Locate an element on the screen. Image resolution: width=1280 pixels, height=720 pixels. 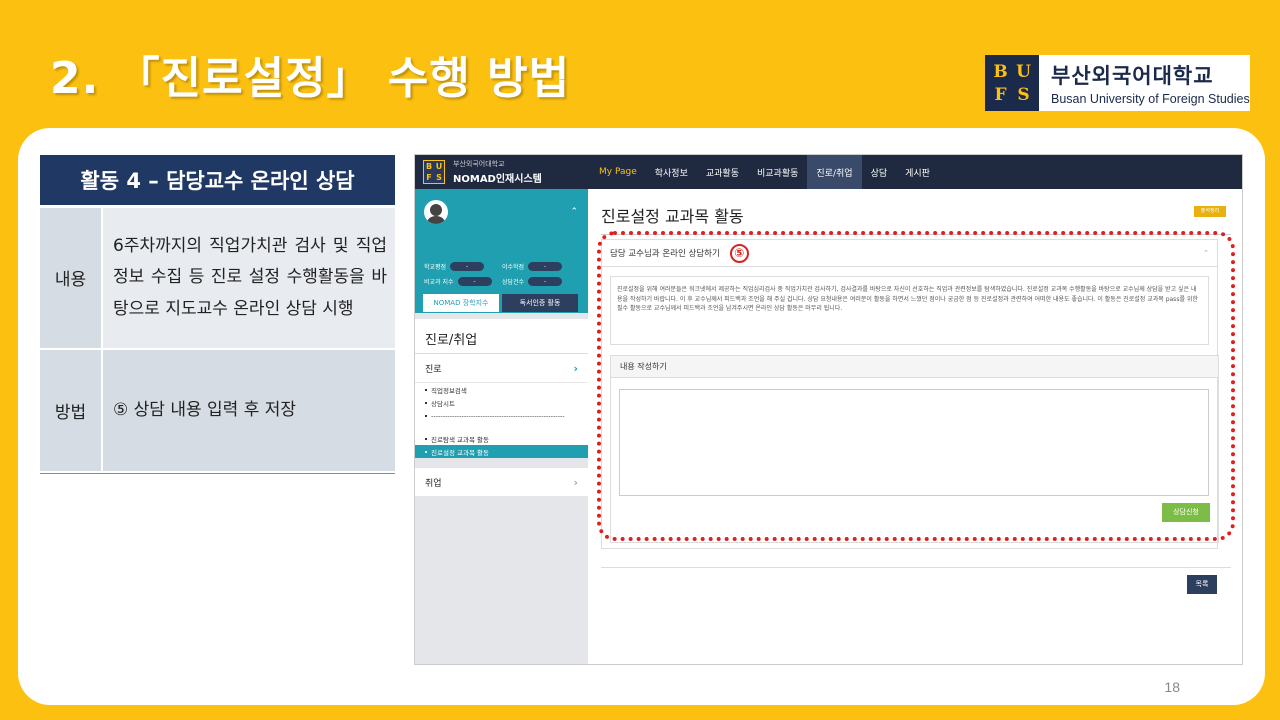
table-row: 방법 ⑤ 상담 내용 입력 후 저장 is located at coordinates (217, 411).